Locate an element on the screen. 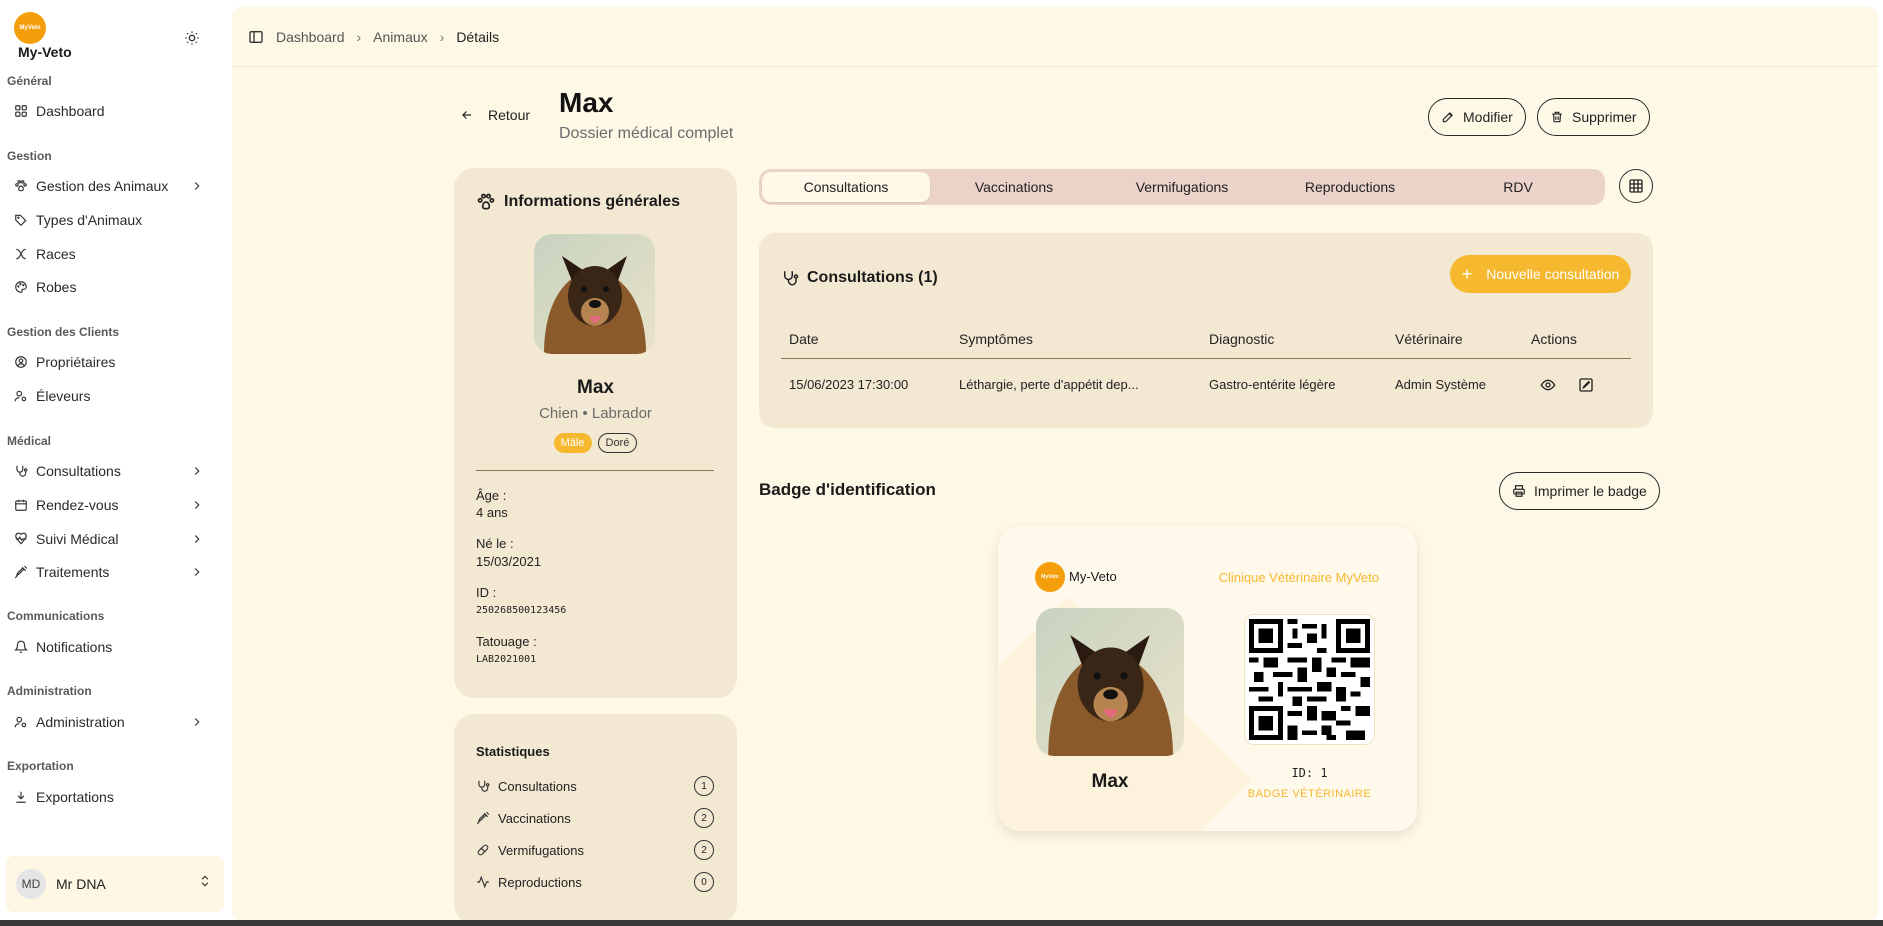  user-circle-icon is located at coordinates (21, 362).